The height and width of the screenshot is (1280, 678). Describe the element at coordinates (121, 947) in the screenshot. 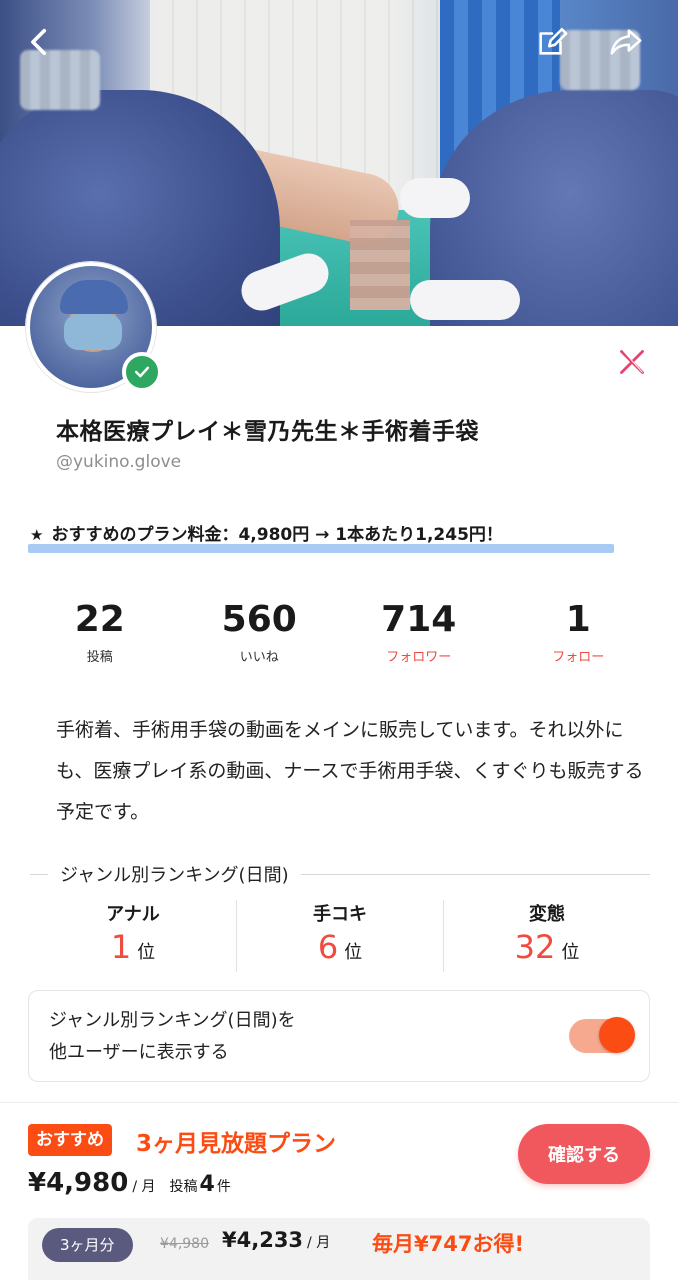

I see `ranking-position: 1` at that location.